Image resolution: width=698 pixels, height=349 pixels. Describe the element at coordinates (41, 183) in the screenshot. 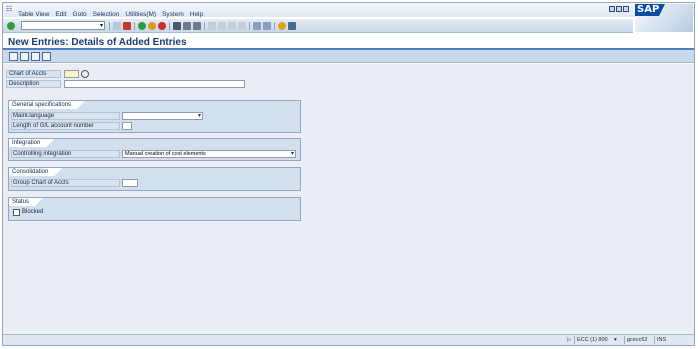

I see `group-chart-of-accts-label: Group Chart of Accts` at that location.